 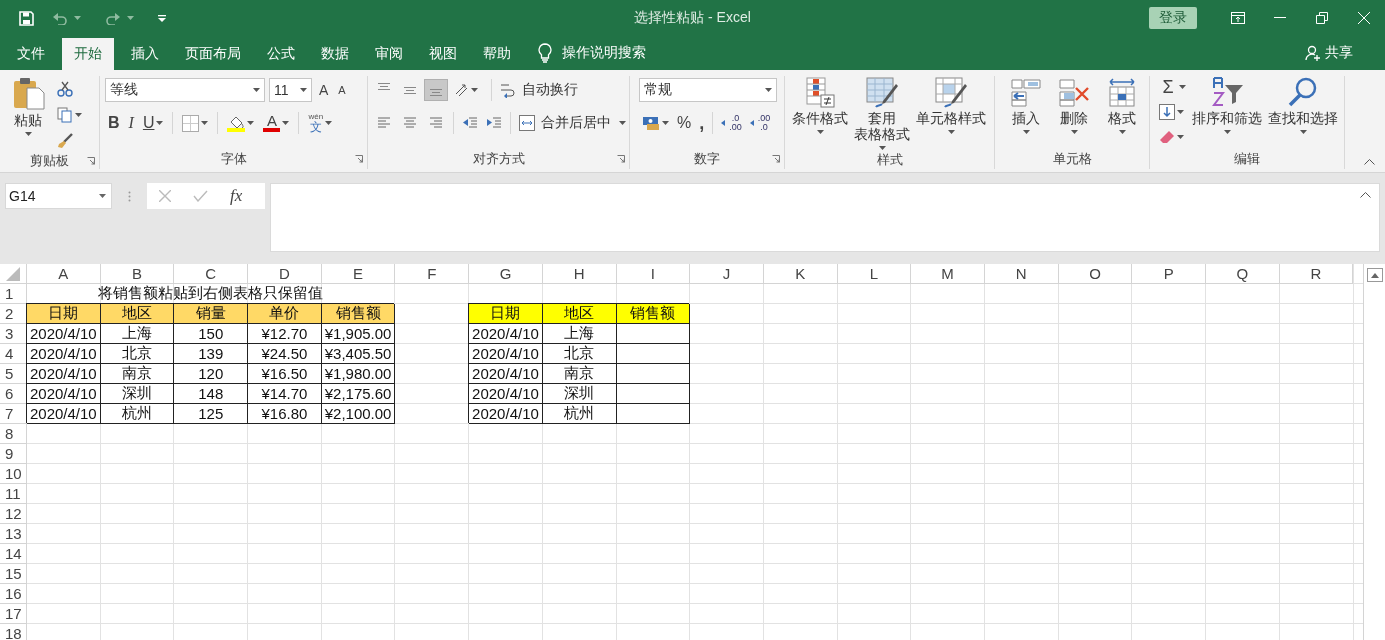 What do you see at coordinates (276, 123) in the screenshot?
I see `font-color-button: A` at bounding box center [276, 123].